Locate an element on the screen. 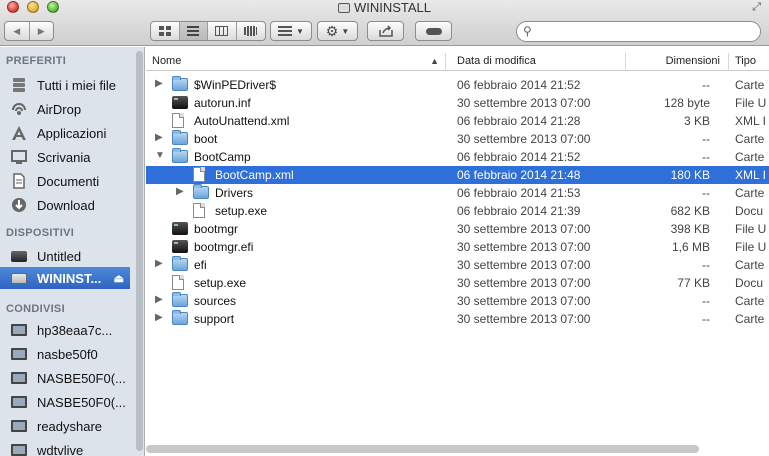  back-button: ◀ is located at coordinates (17, 31).